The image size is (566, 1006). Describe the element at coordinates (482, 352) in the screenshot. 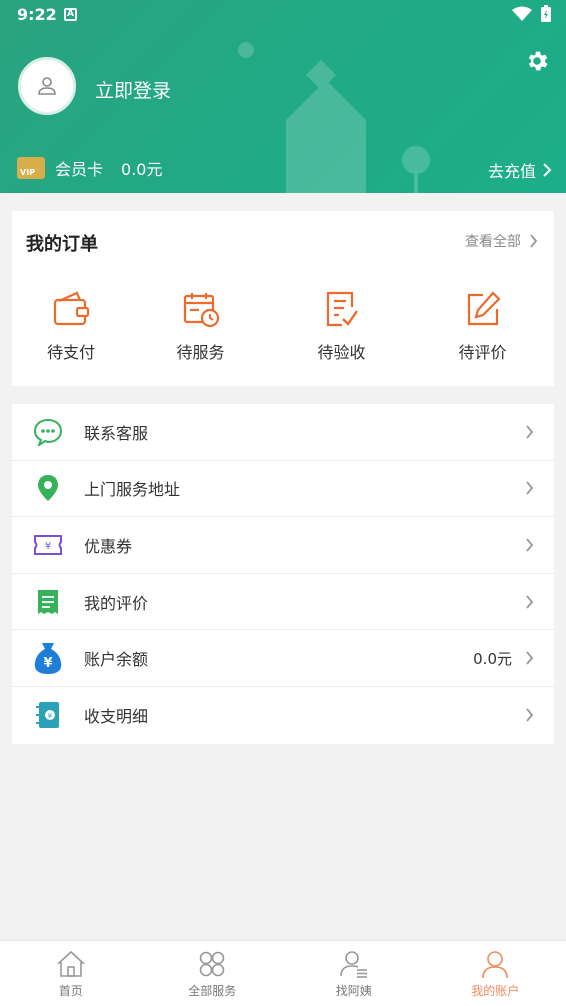

I see `order-label: 待评价` at that location.